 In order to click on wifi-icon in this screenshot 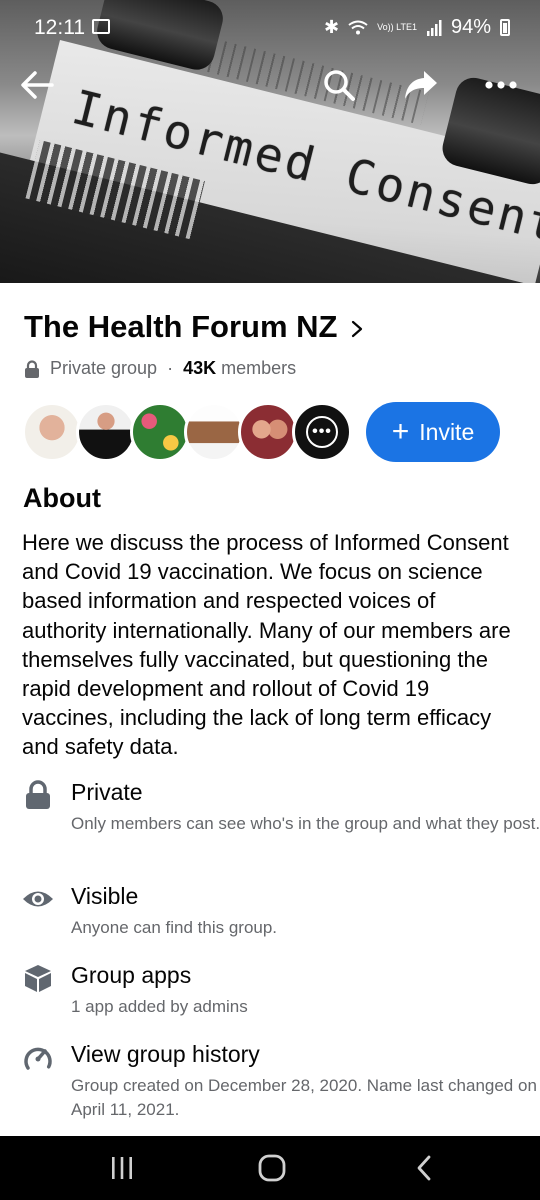, I will do `click(358, 27)`.